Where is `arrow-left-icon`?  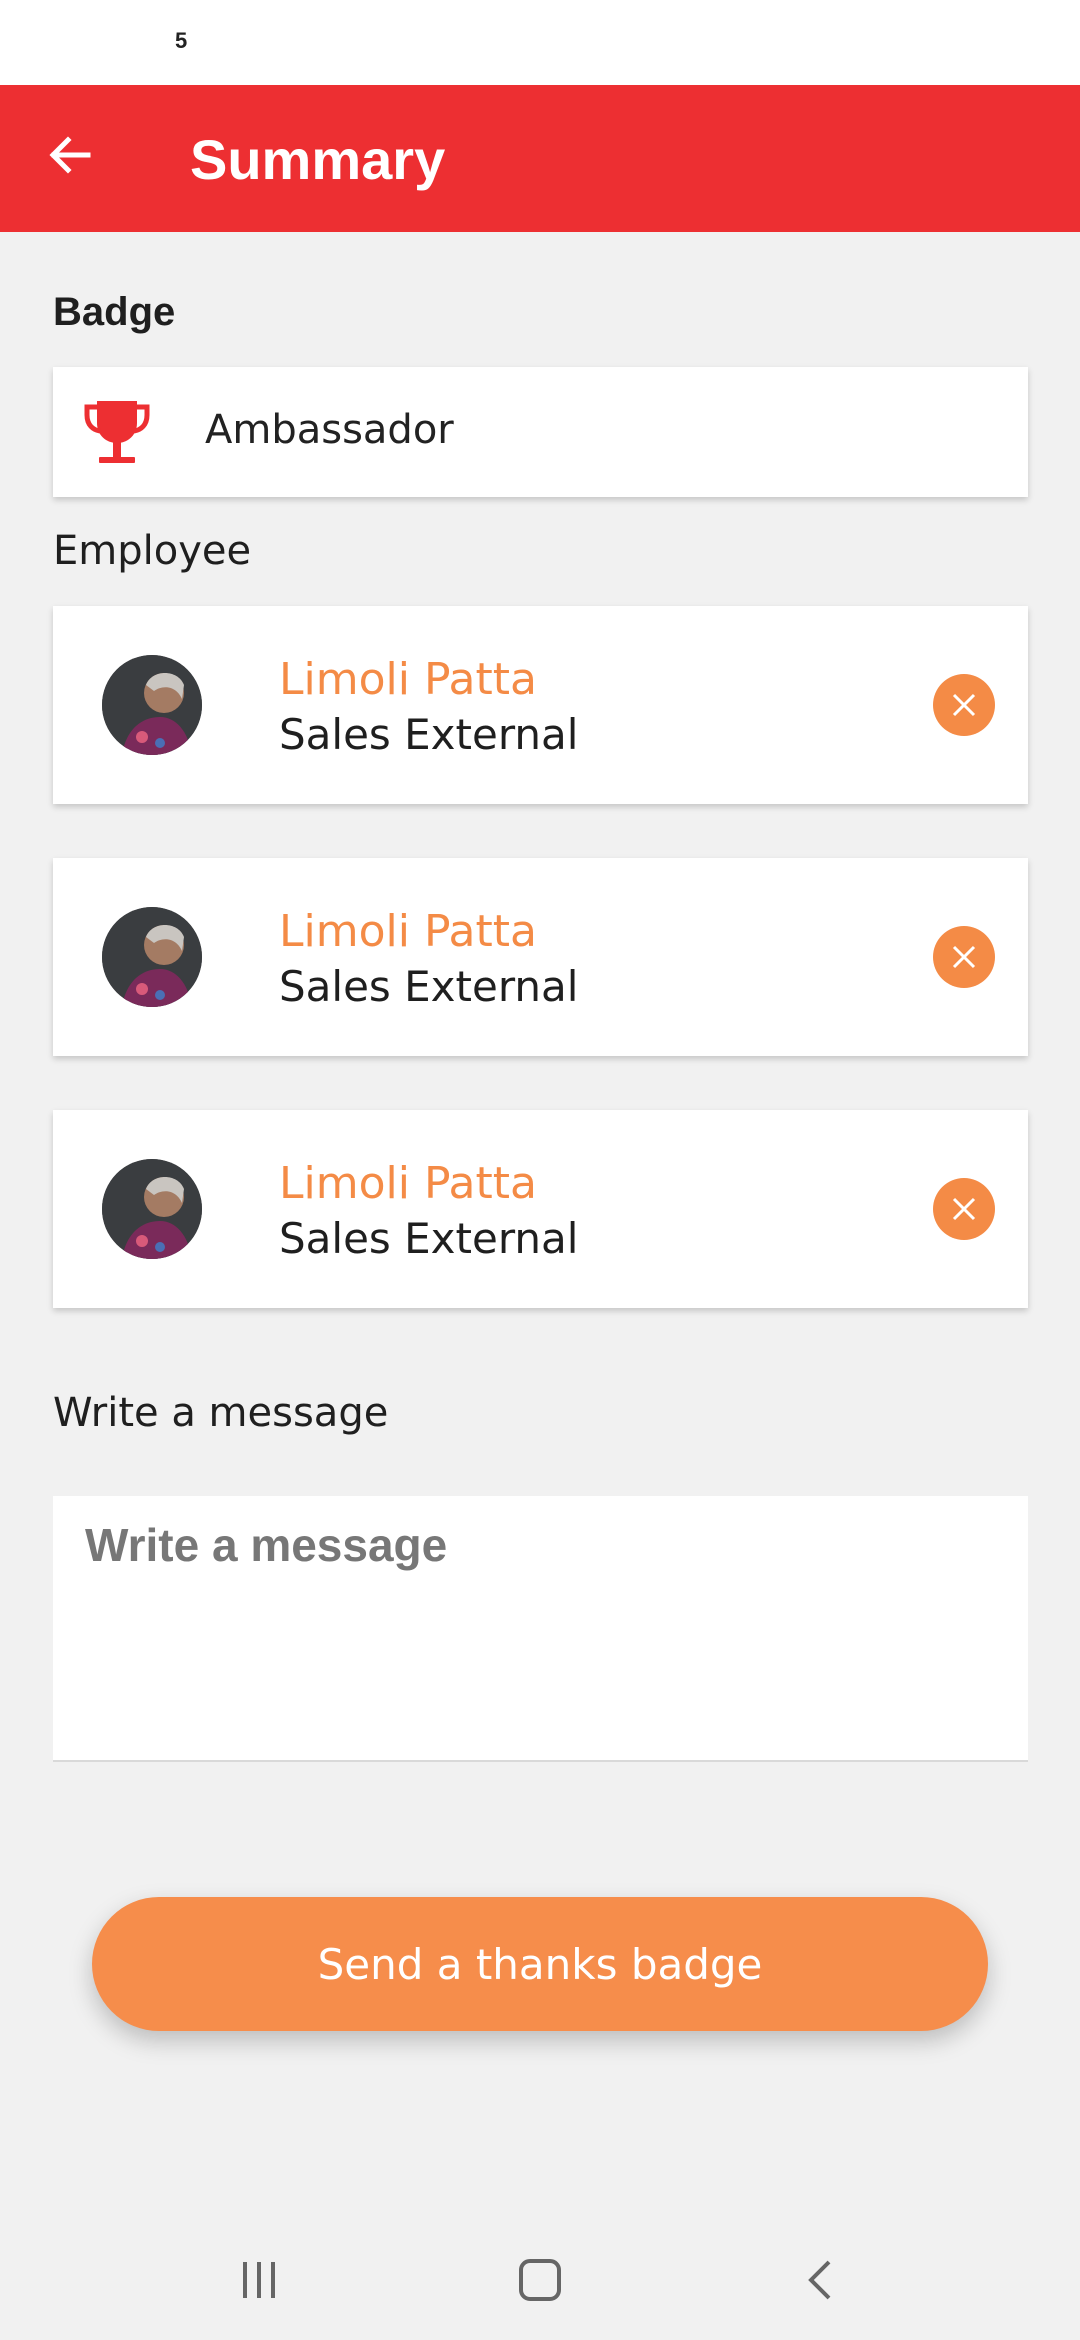
arrow-left-icon is located at coordinates (70, 155).